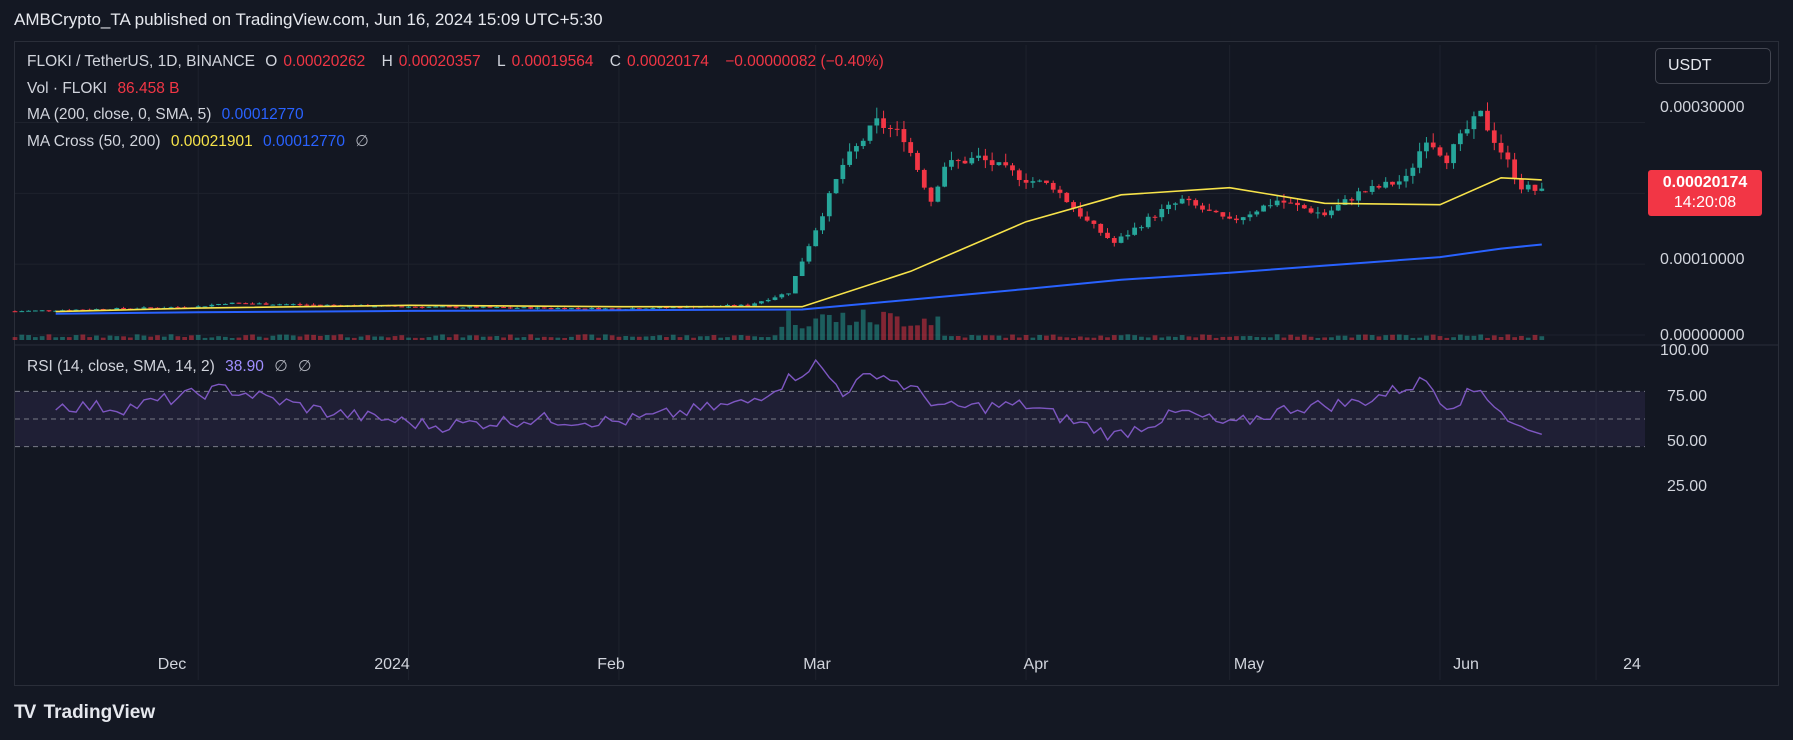  I want to click on ma-cross-fast-value: 0.00021901, so click(211, 141).